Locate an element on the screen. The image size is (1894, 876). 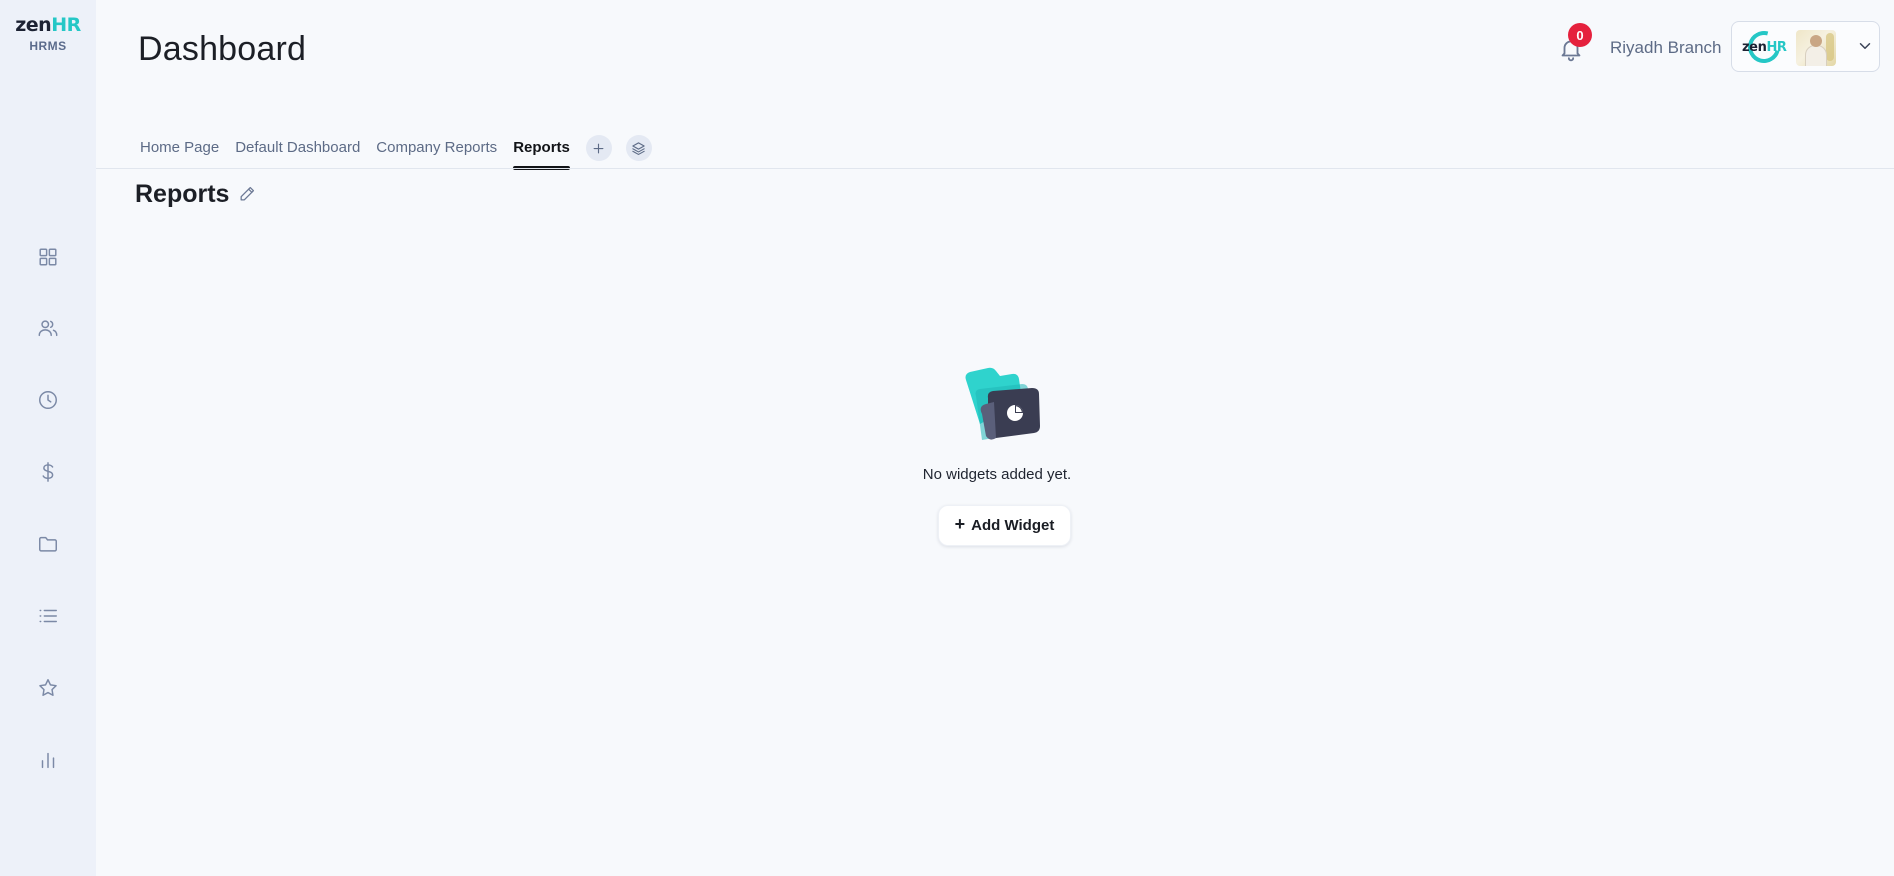
logo-subtitle: HRMS is located at coordinates (48, 46).